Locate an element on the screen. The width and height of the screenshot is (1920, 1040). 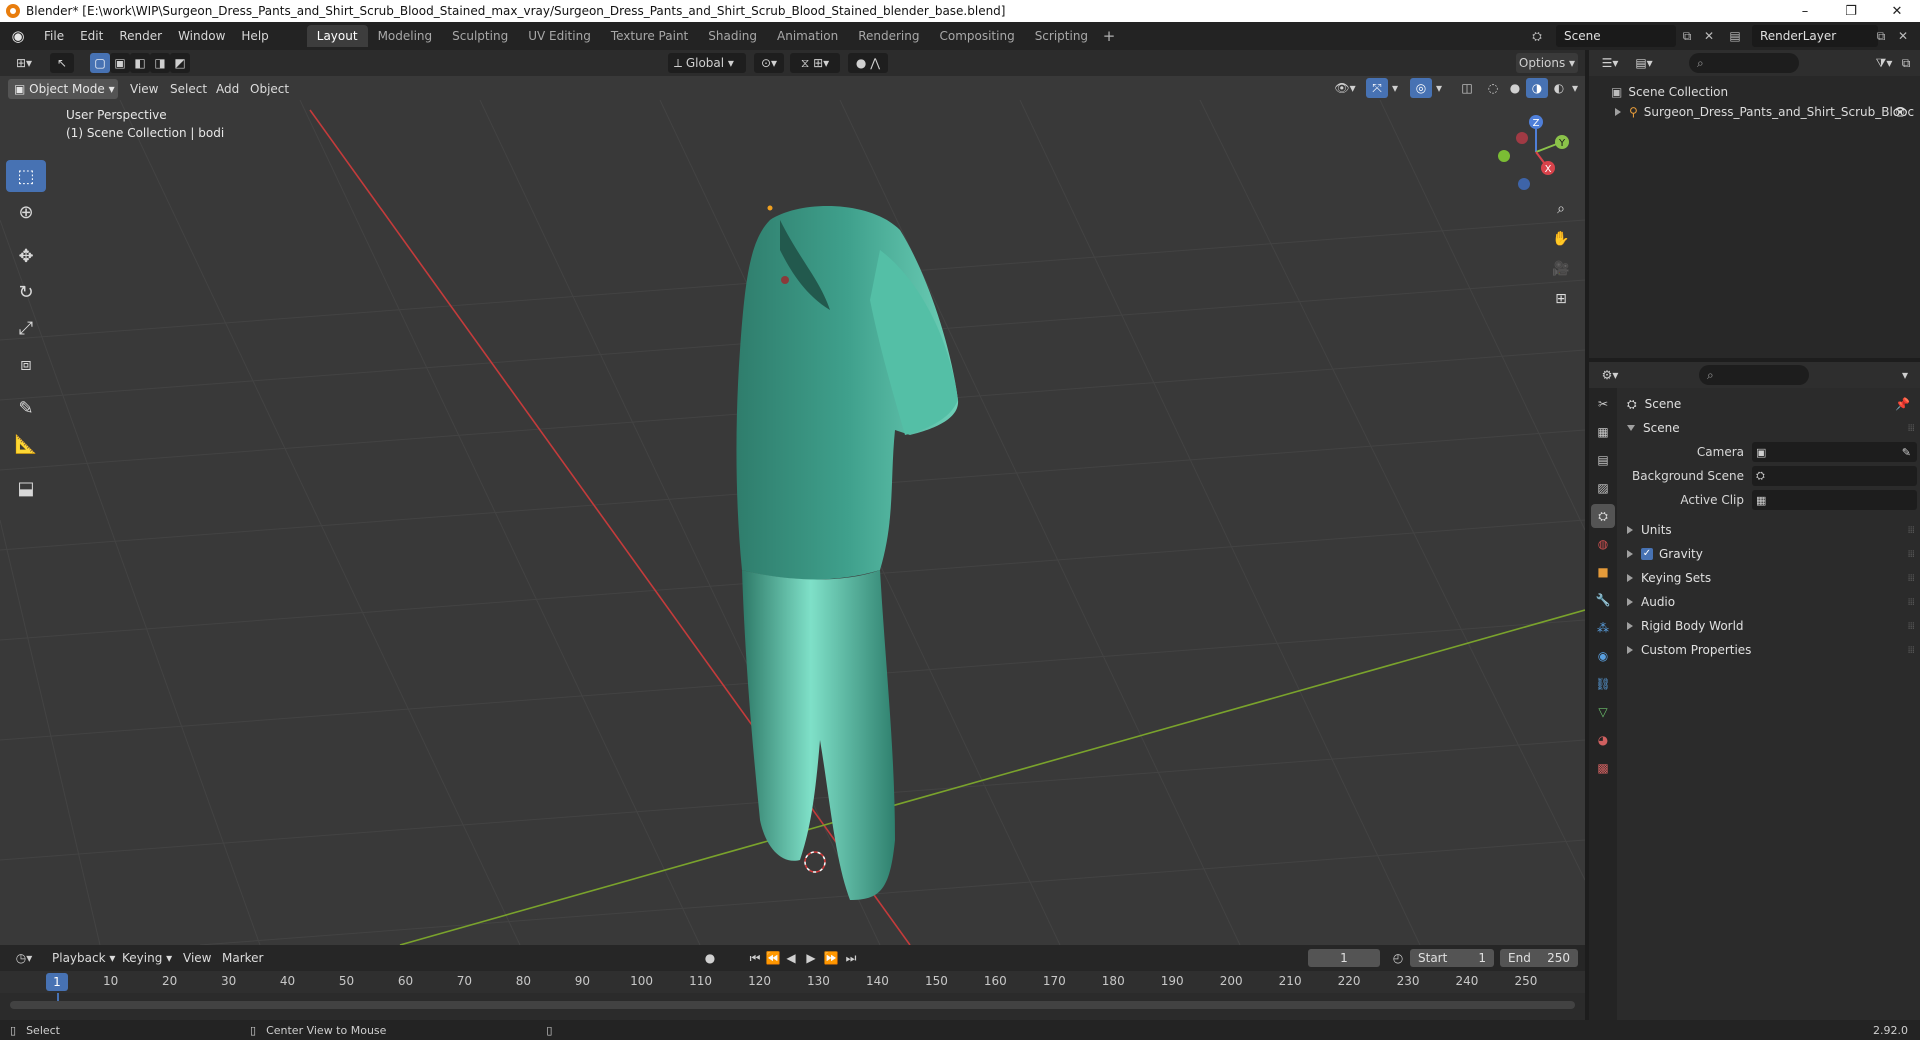
tab-texture-paint: Texture Paint is located at coordinates (649, 36).